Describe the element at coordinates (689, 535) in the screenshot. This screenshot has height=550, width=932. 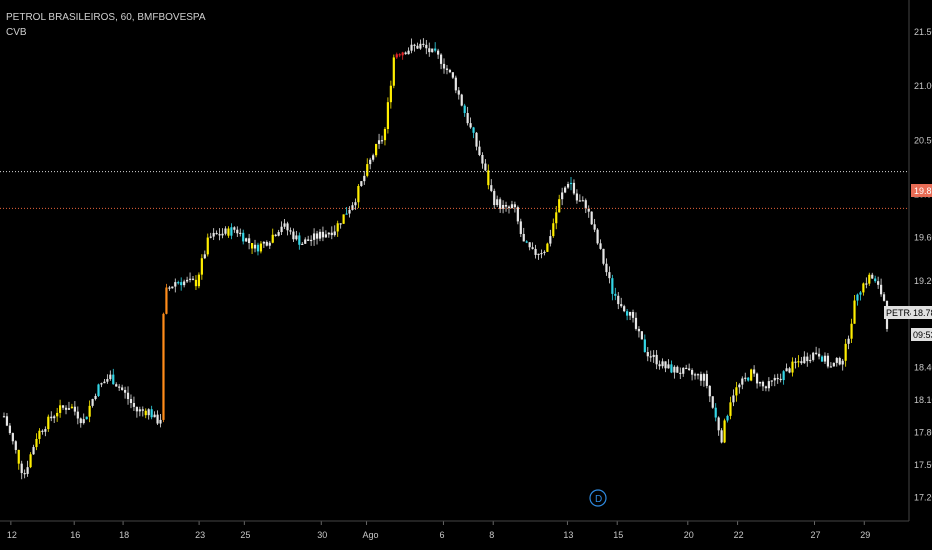
I see `x-tick-label: 20` at that location.